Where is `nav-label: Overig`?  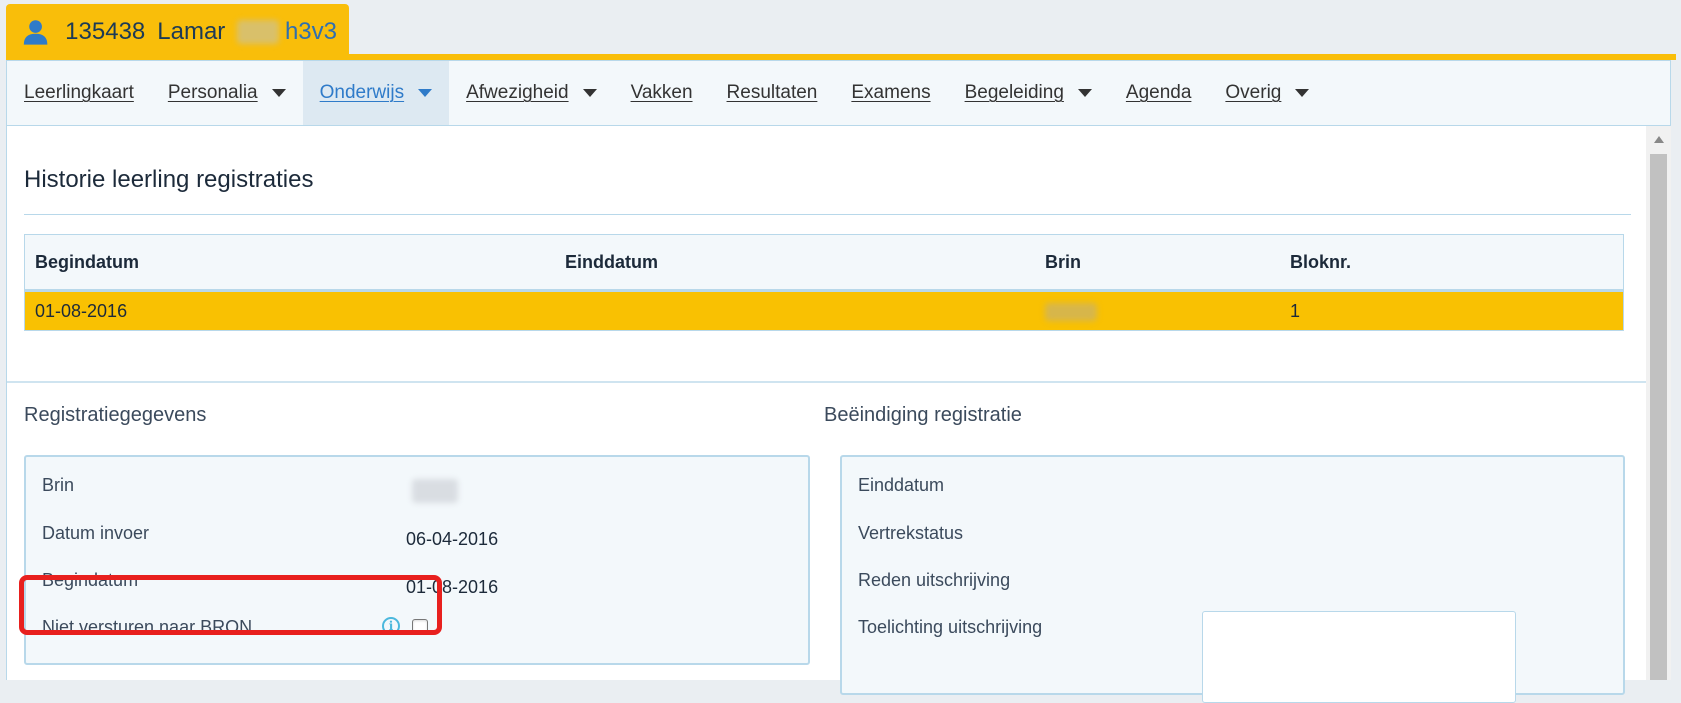
nav-label: Overig is located at coordinates (1253, 92).